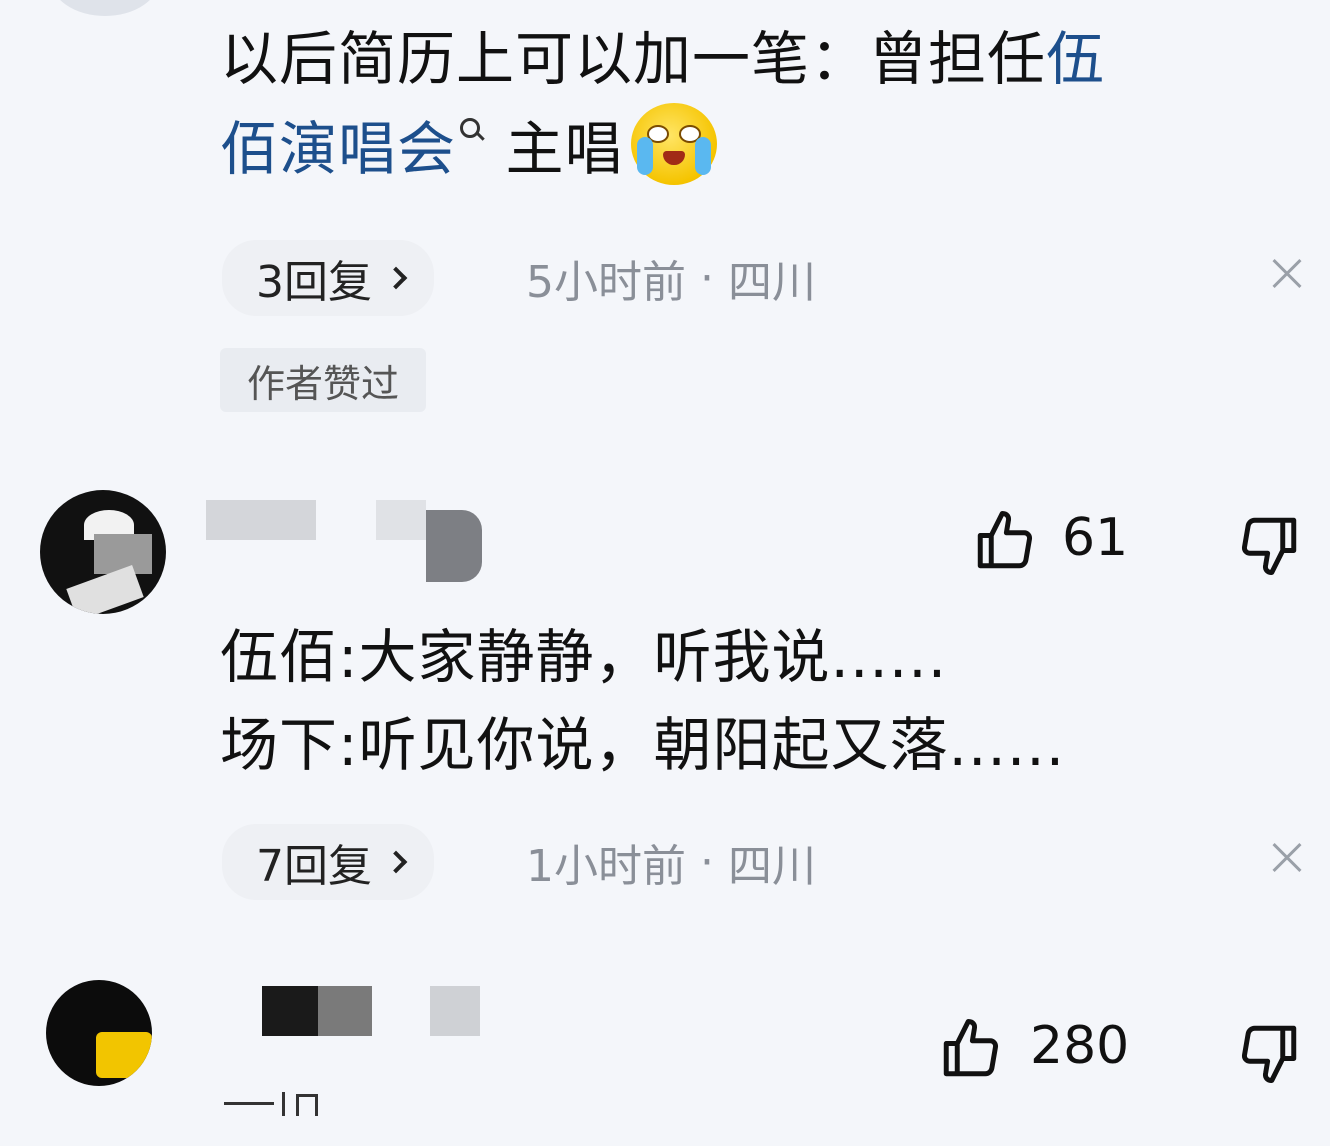  What do you see at coordinates (564, 149) in the screenshot?
I see `comment-text-line: 主唱` at bounding box center [564, 149].